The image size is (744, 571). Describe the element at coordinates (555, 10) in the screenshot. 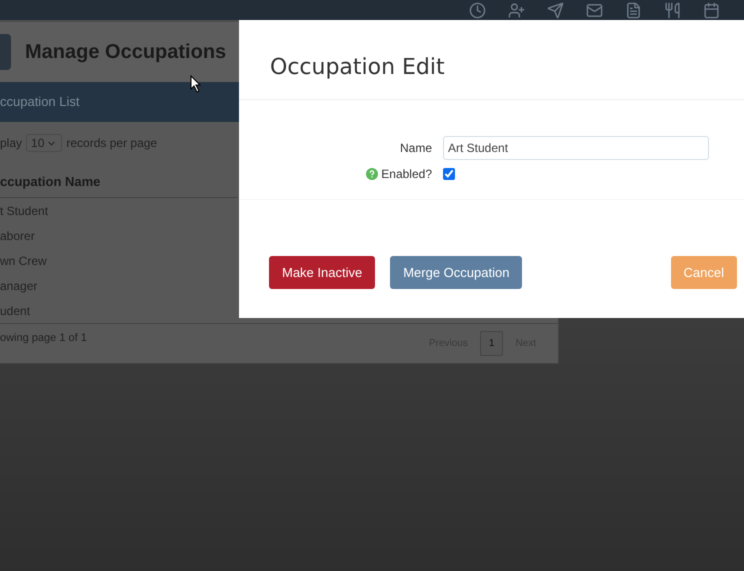

I see `paper-plane-icon` at that location.